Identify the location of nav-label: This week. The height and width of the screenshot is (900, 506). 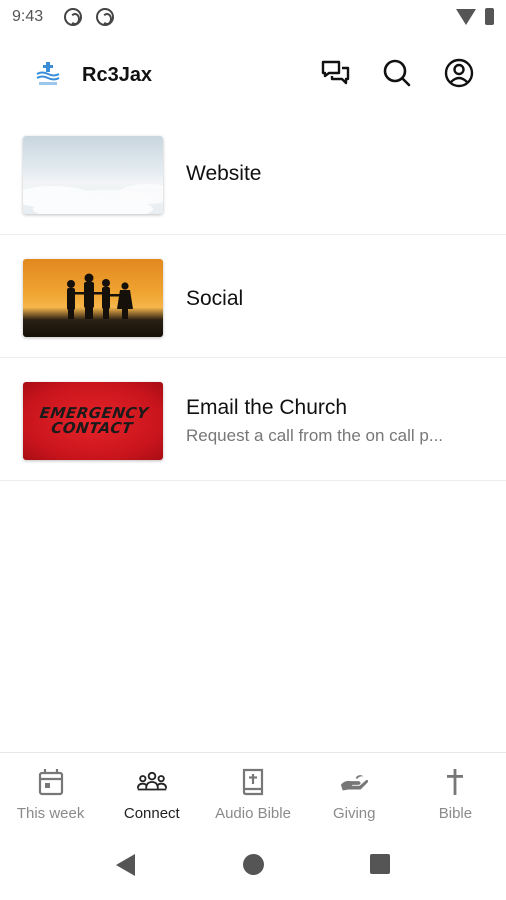
(50, 813).